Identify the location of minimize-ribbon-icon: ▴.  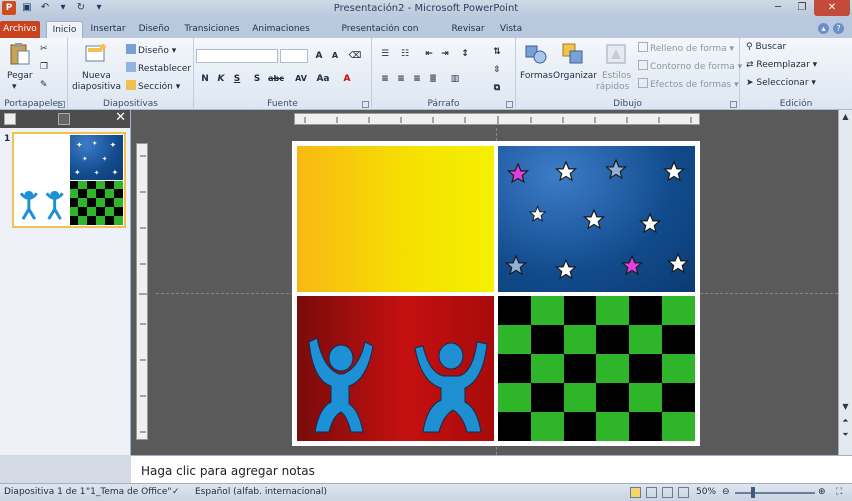
(823, 28).